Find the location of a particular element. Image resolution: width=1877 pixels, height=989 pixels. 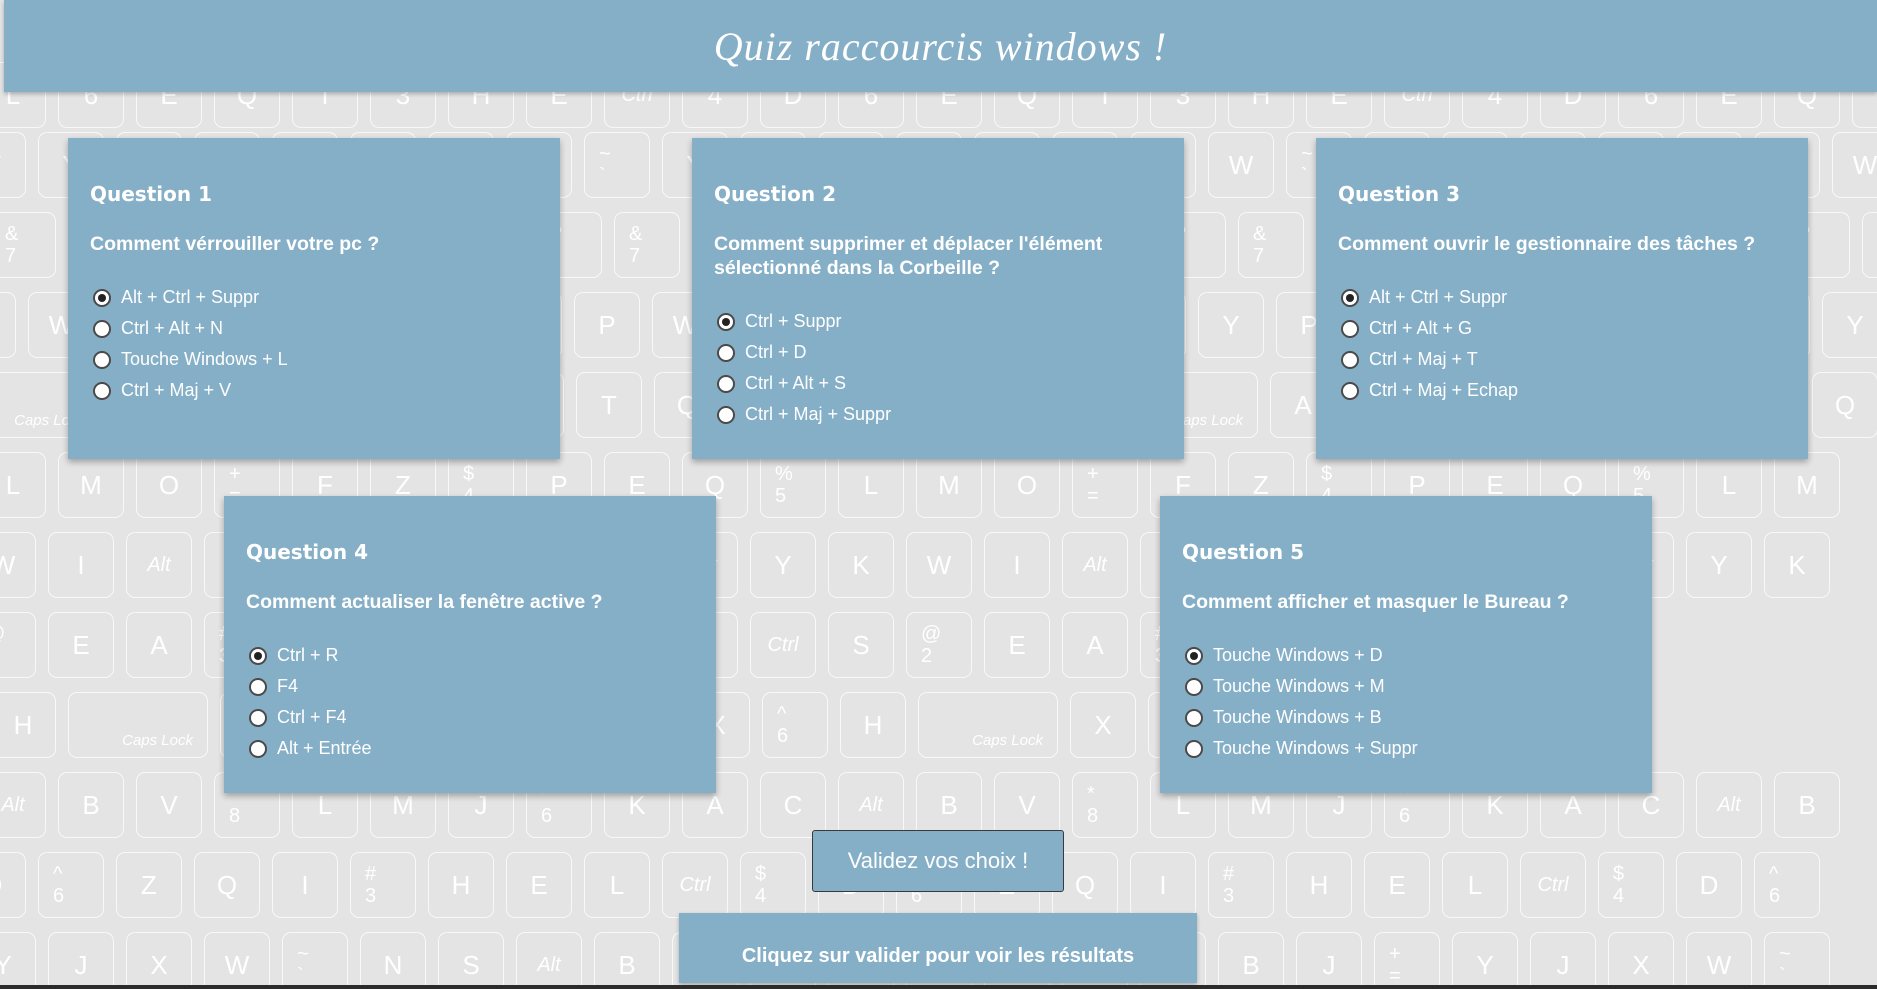

answer-label: Alt + Ctrl + Suppr is located at coordinates (1438, 297).